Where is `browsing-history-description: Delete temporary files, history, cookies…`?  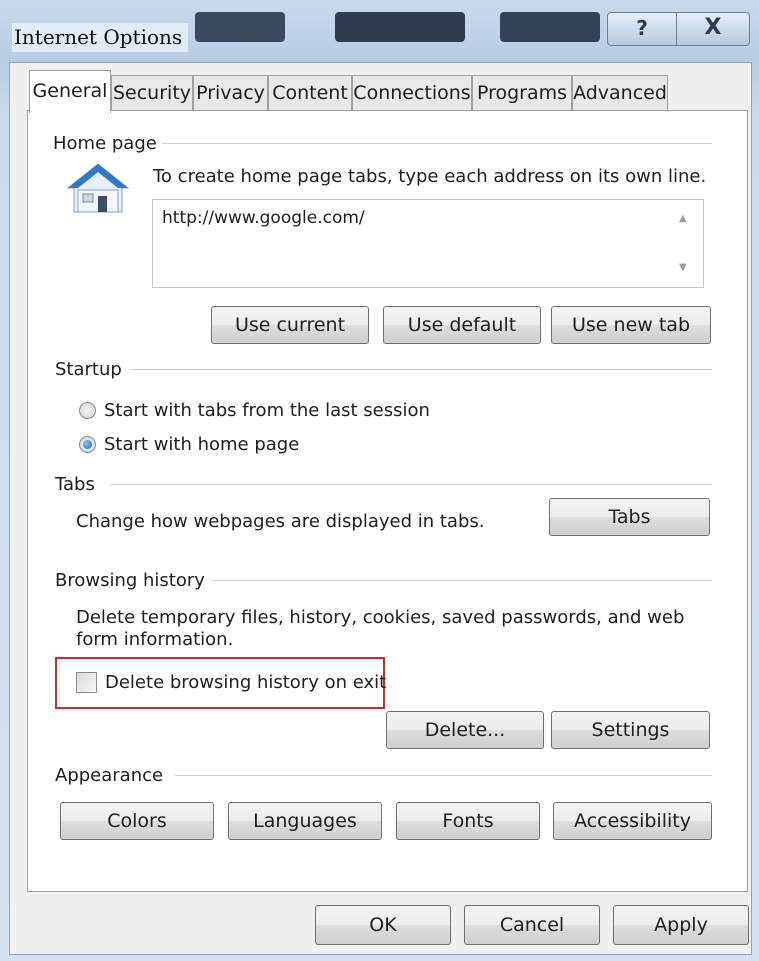 browsing-history-description: Delete temporary files, history, cookies… is located at coordinates (380, 617).